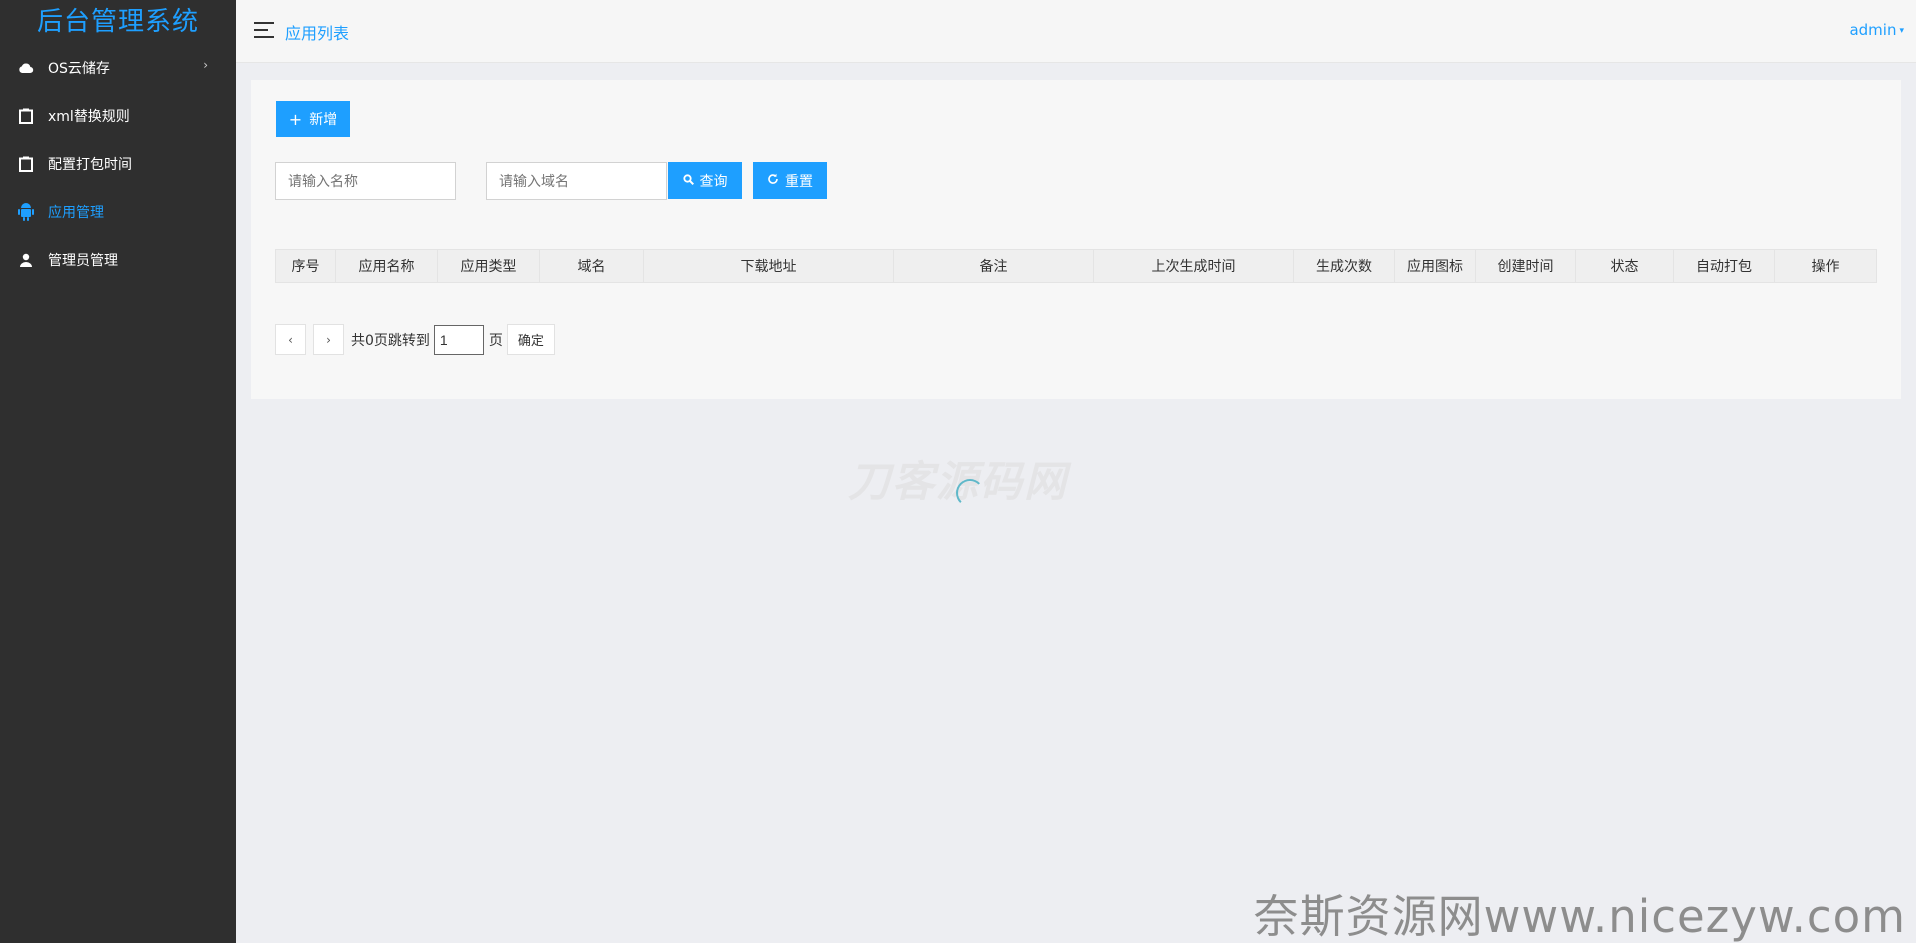 The width and height of the screenshot is (1916, 943). I want to click on col-download-url: 下载地址, so click(769, 266).